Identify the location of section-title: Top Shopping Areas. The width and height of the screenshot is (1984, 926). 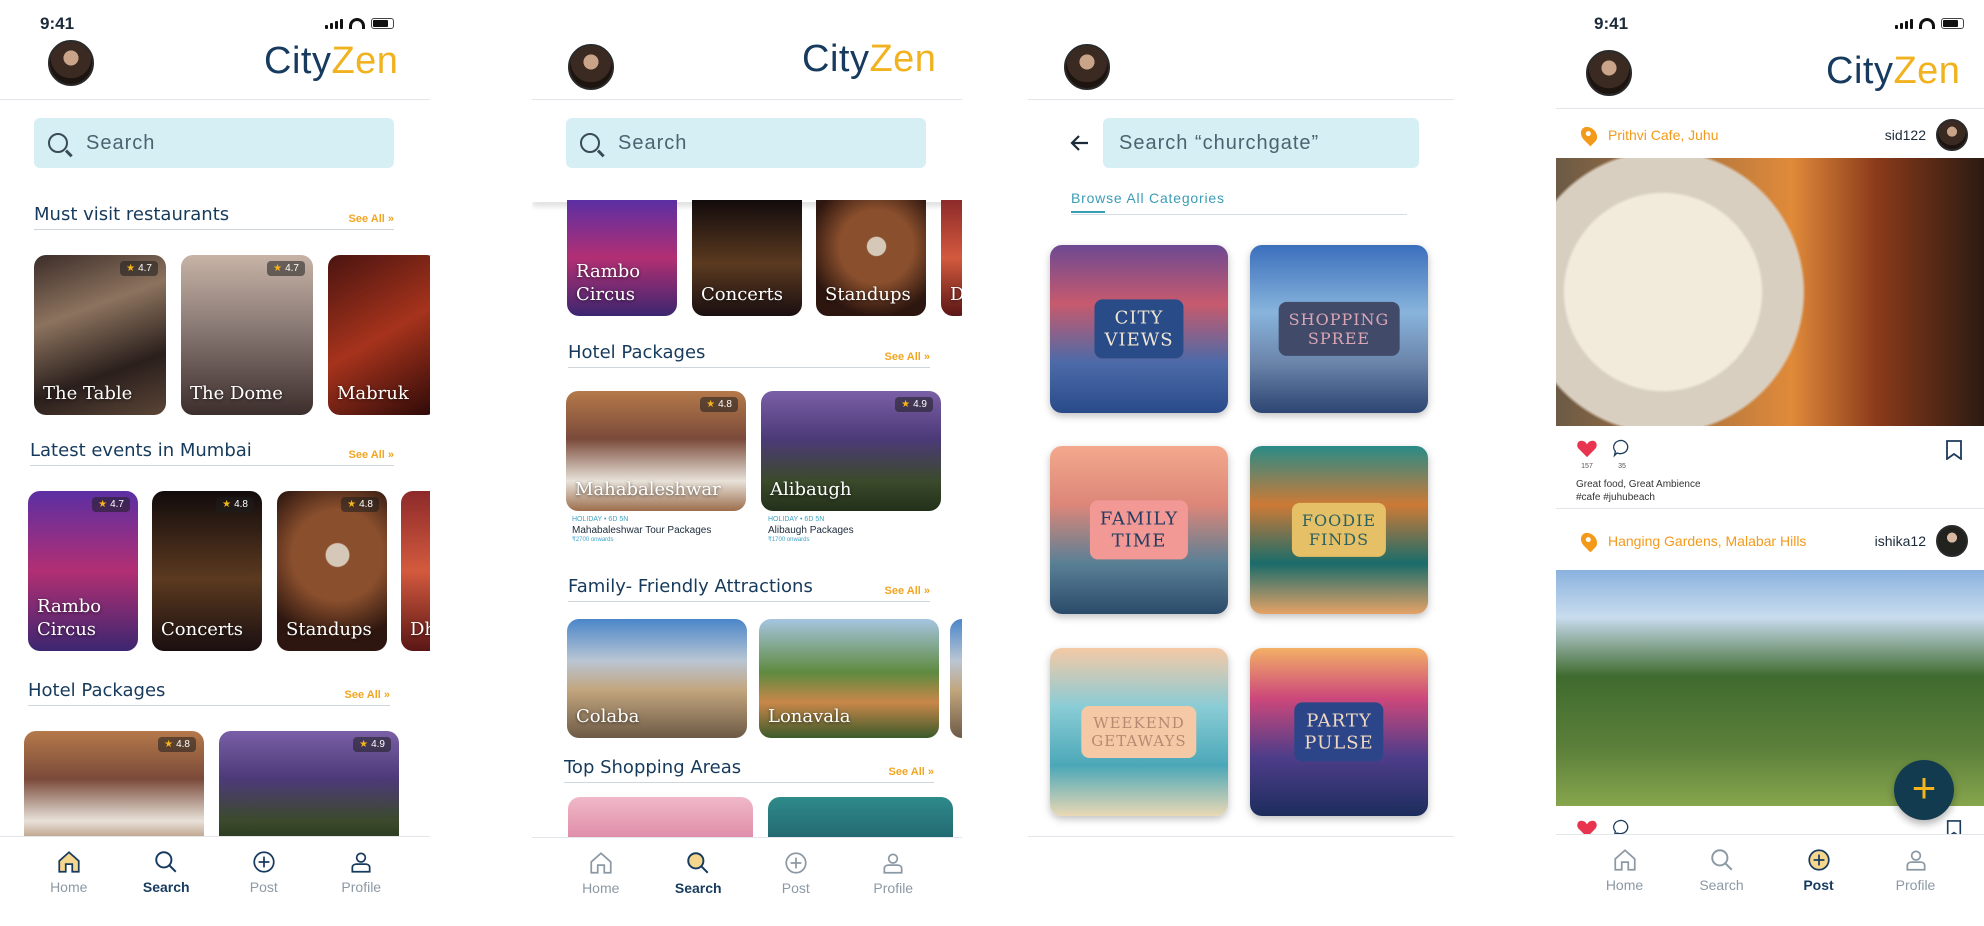
(653, 767).